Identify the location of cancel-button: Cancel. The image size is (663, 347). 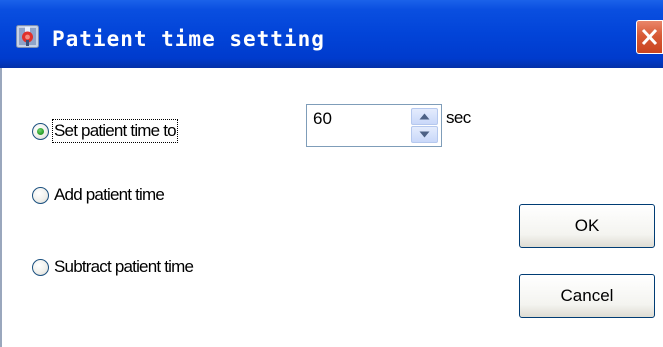
(587, 296).